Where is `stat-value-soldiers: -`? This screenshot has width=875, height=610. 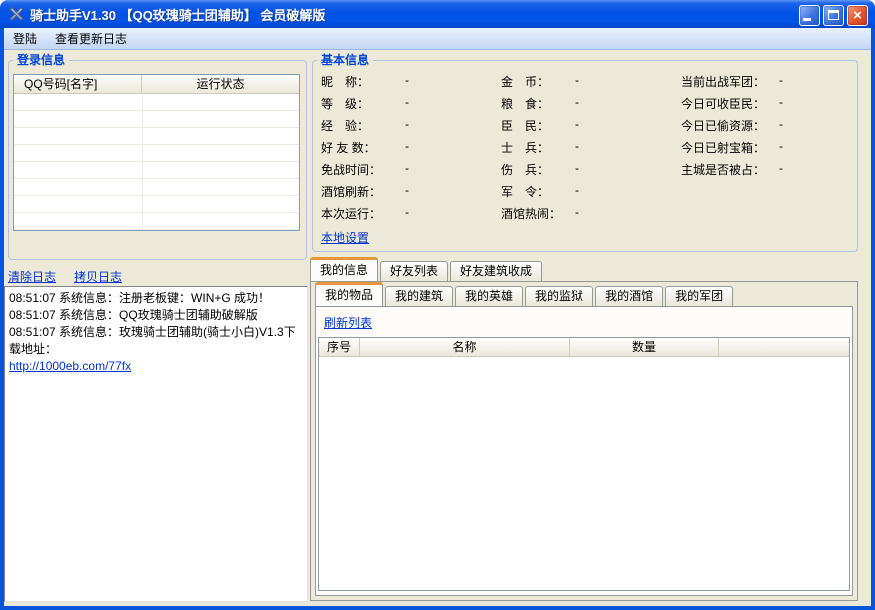
stat-value-soldiers: - is located at coordinates (577, 146).